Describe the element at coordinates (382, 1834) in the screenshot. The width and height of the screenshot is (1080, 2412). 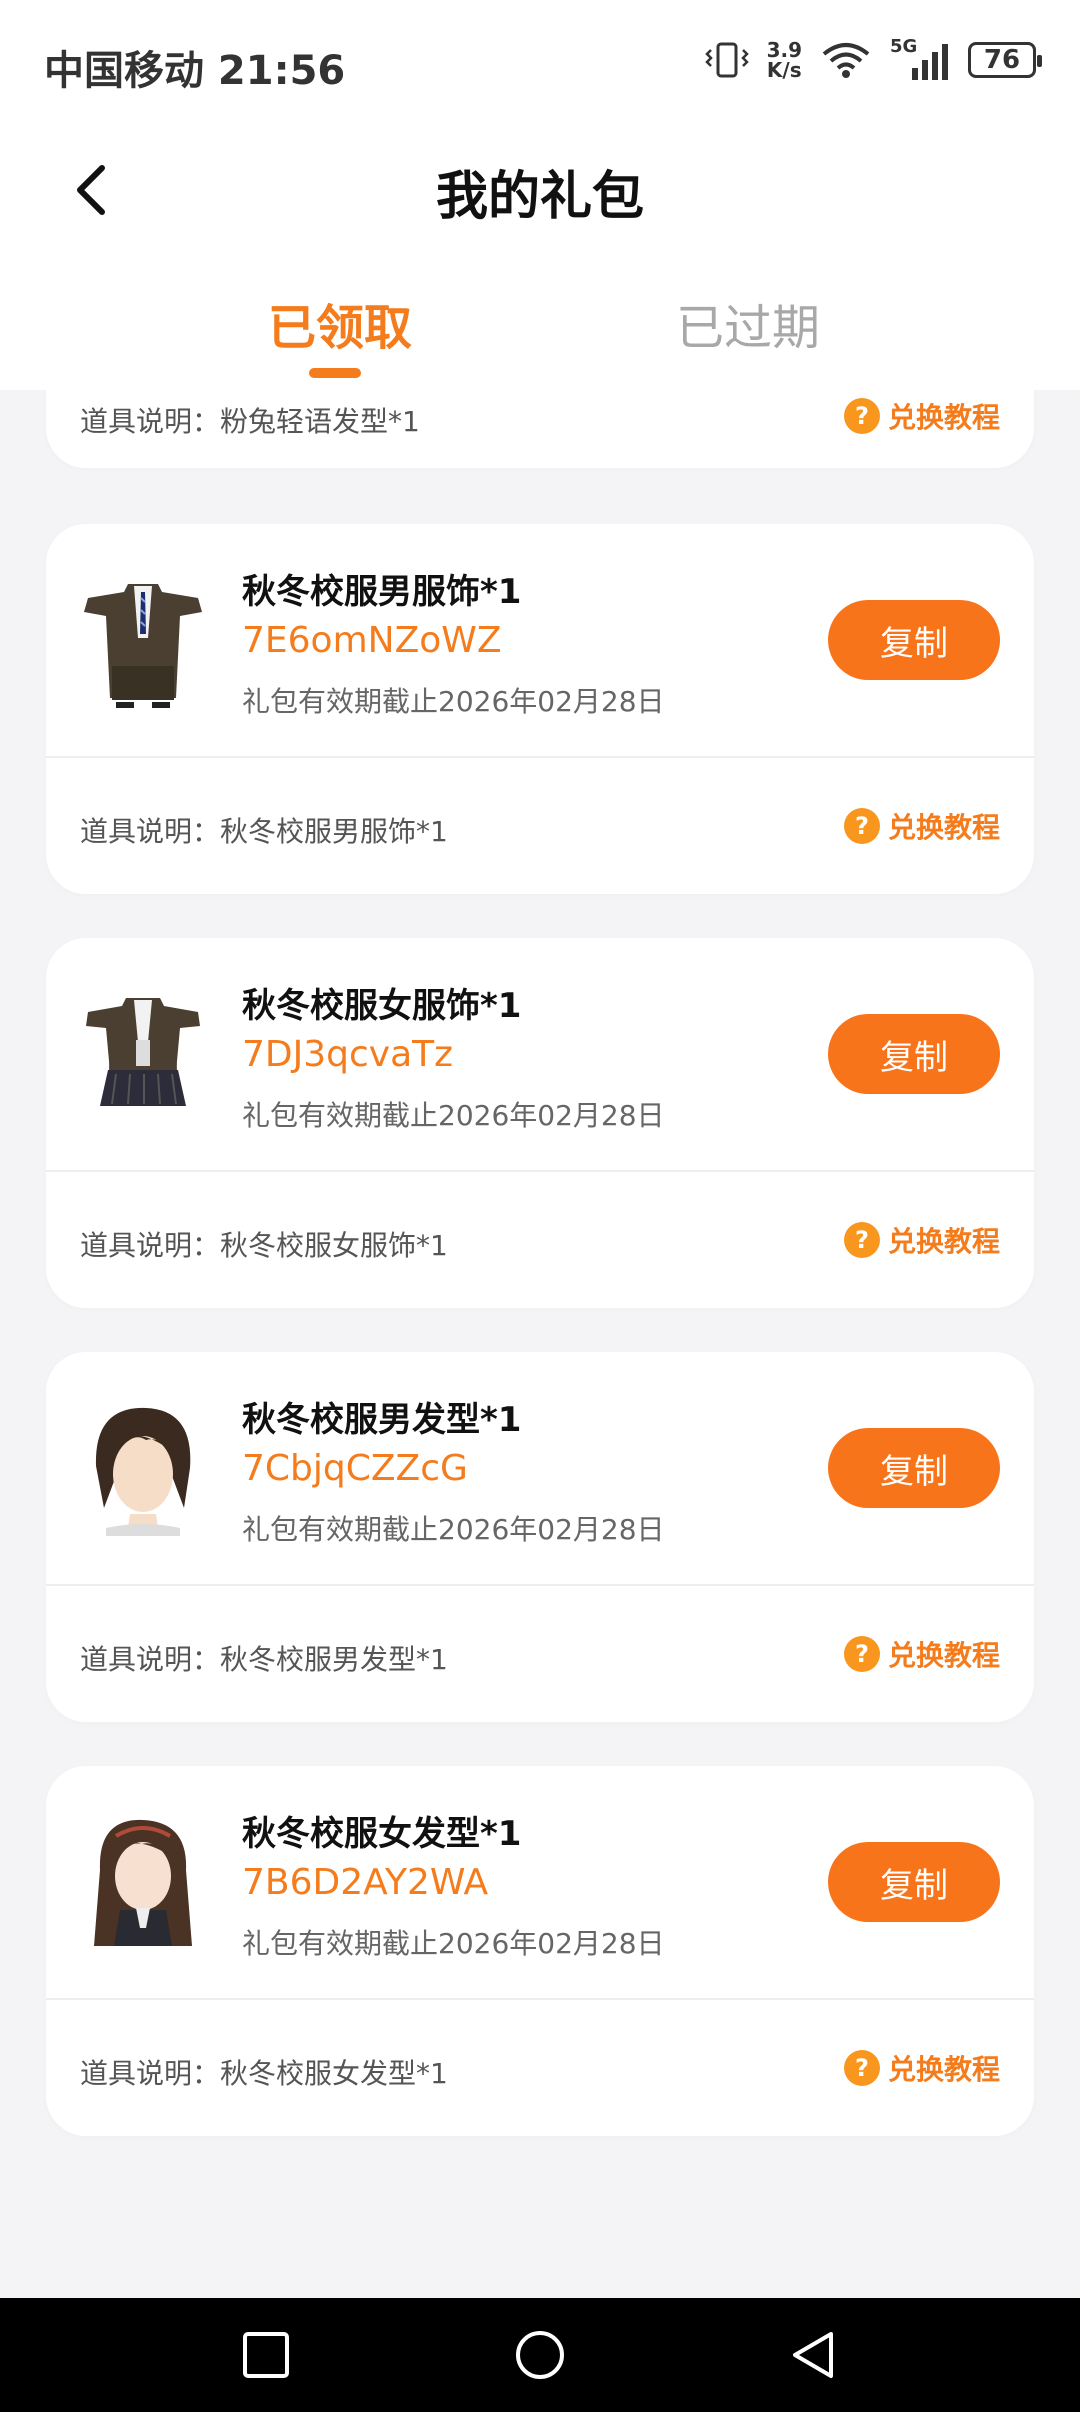
I see `item-name: 秋冬校服女发型*1` at that location.